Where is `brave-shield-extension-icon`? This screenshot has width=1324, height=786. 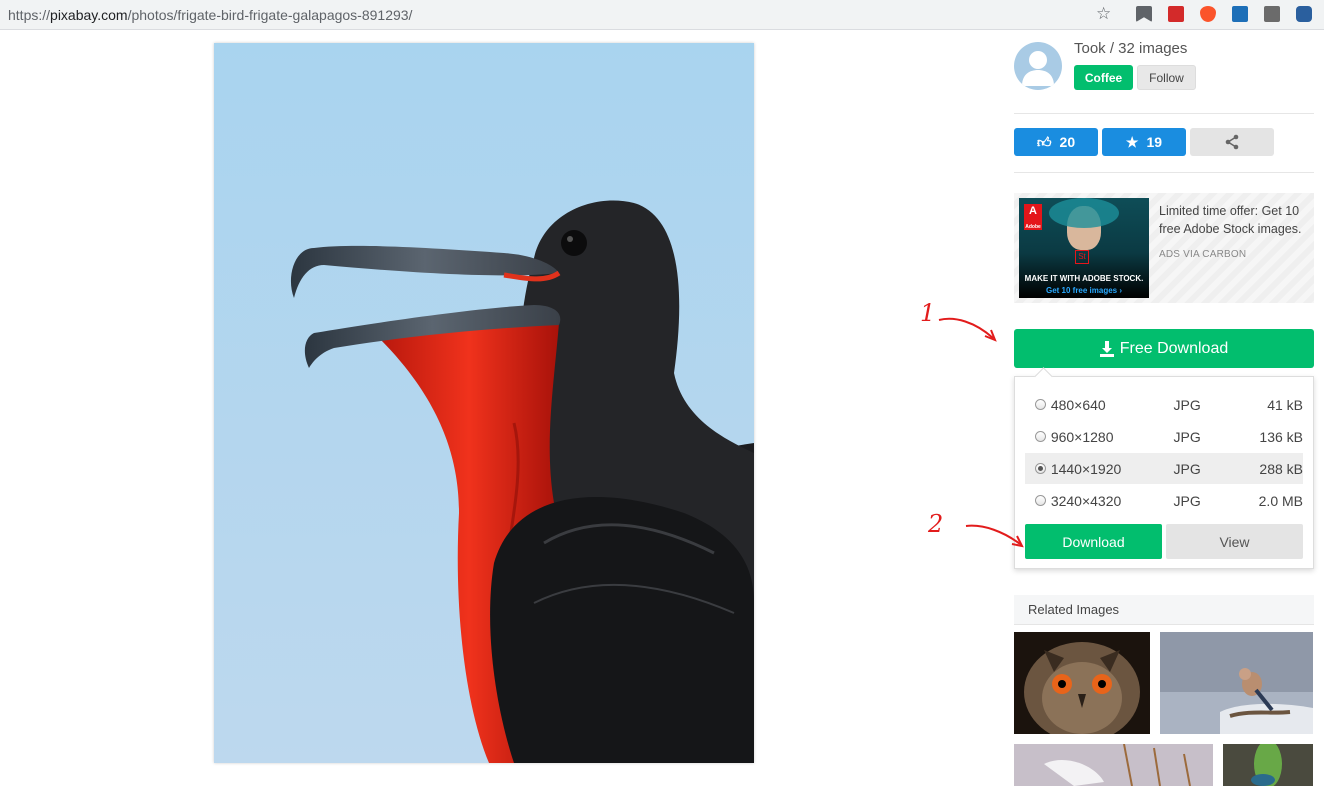
brave-shield-extension-icon is located at coordinates (1208, 14).